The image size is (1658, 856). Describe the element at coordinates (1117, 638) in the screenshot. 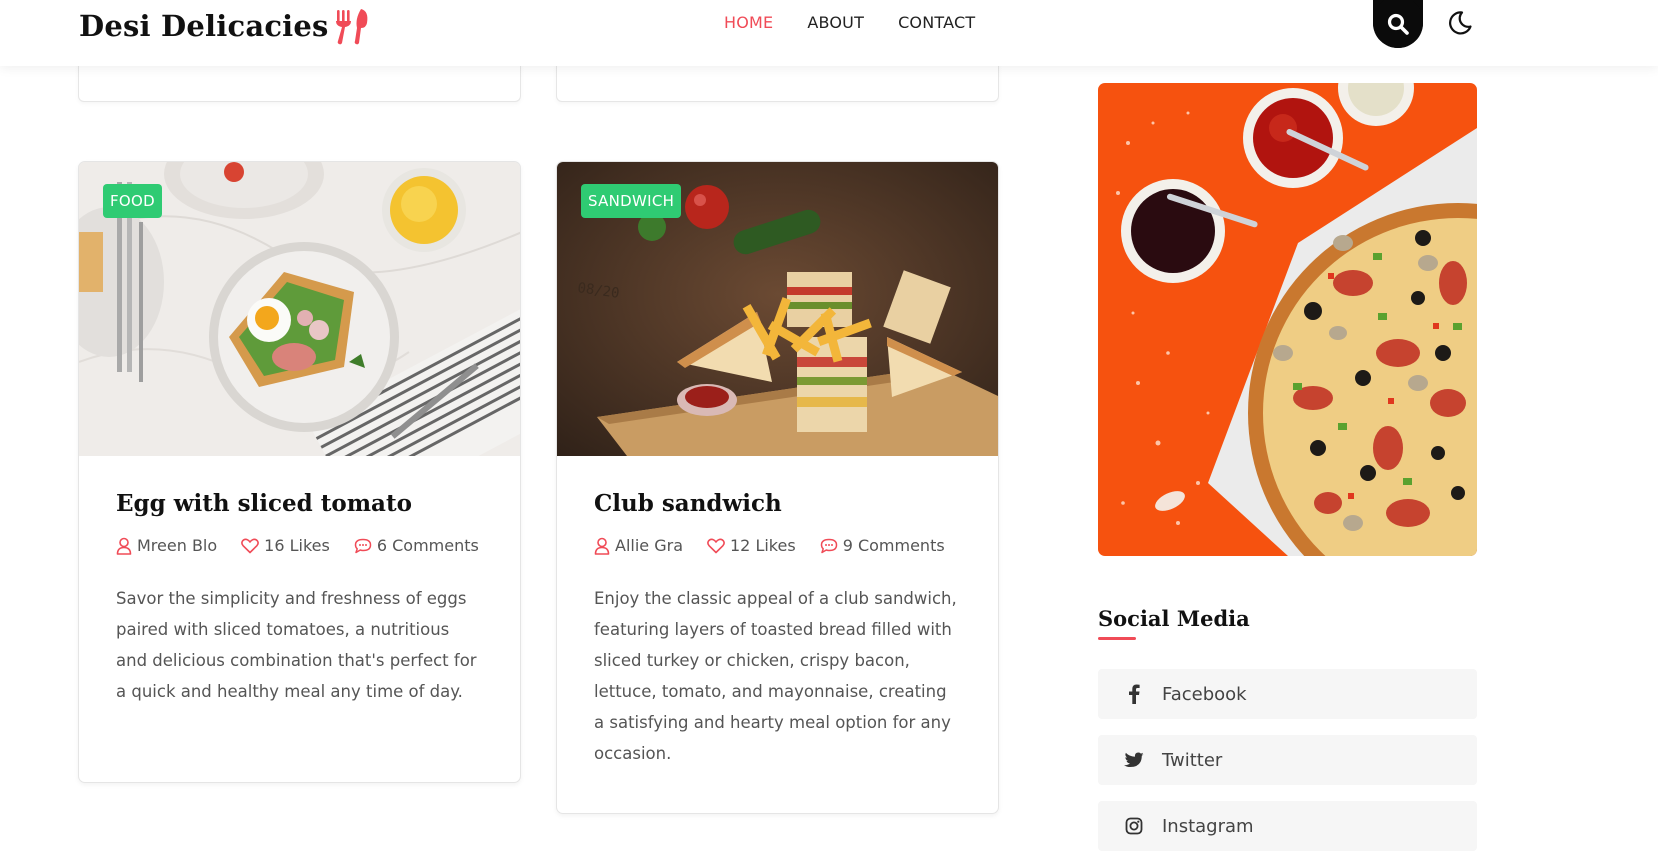

I see `title-underline` at that location.